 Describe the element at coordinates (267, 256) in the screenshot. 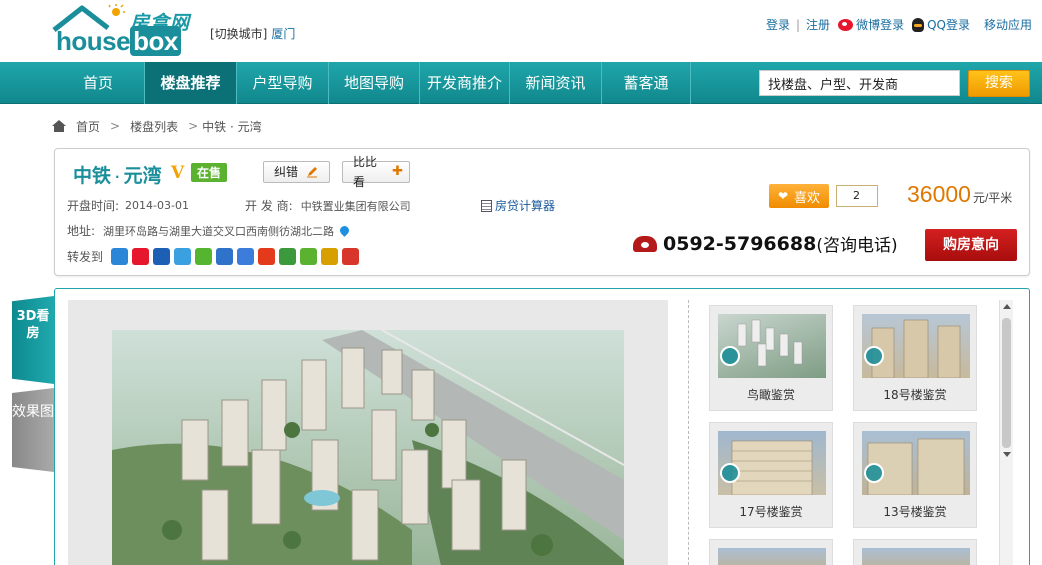

I see `share-star-icon` at that location.